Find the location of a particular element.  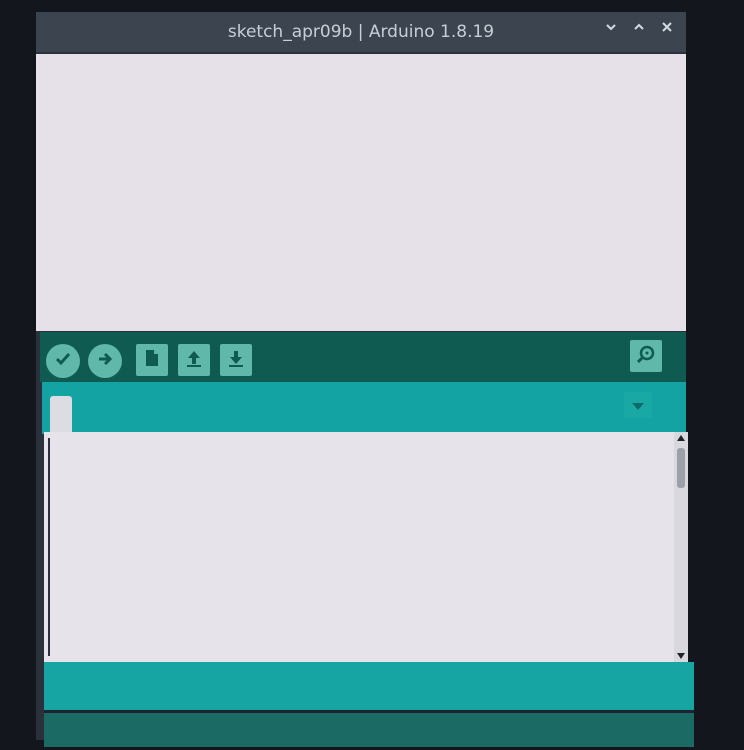

dropdown-triangle-icon is located at coordinates (638, 405).